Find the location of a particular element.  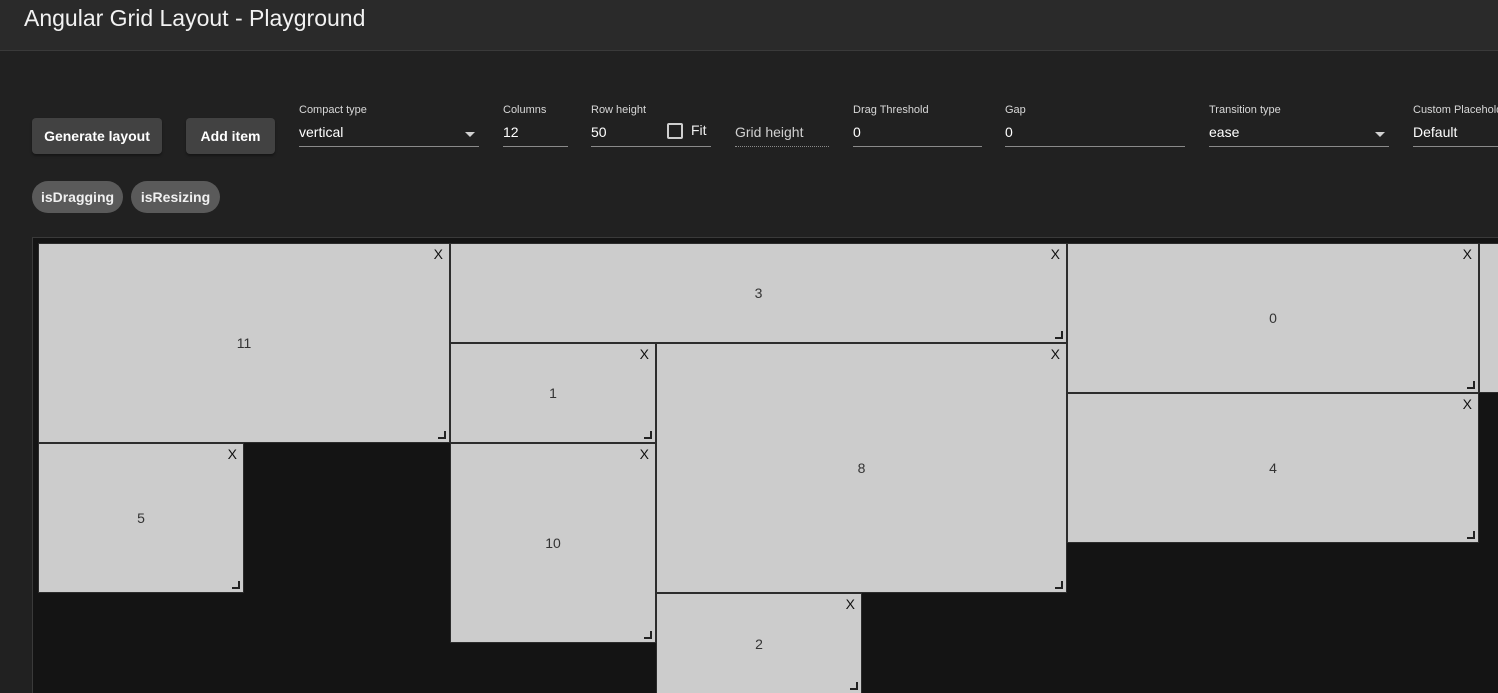

grid-item: 10 X is located at coordinates (553, 543).